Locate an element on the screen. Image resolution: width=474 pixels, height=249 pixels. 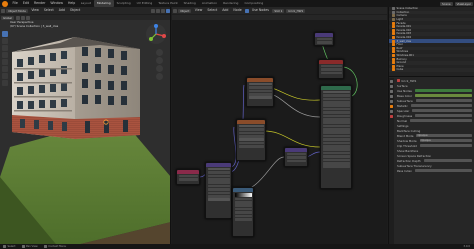
scene-selector: Scene is located at coordinates (446, 3).